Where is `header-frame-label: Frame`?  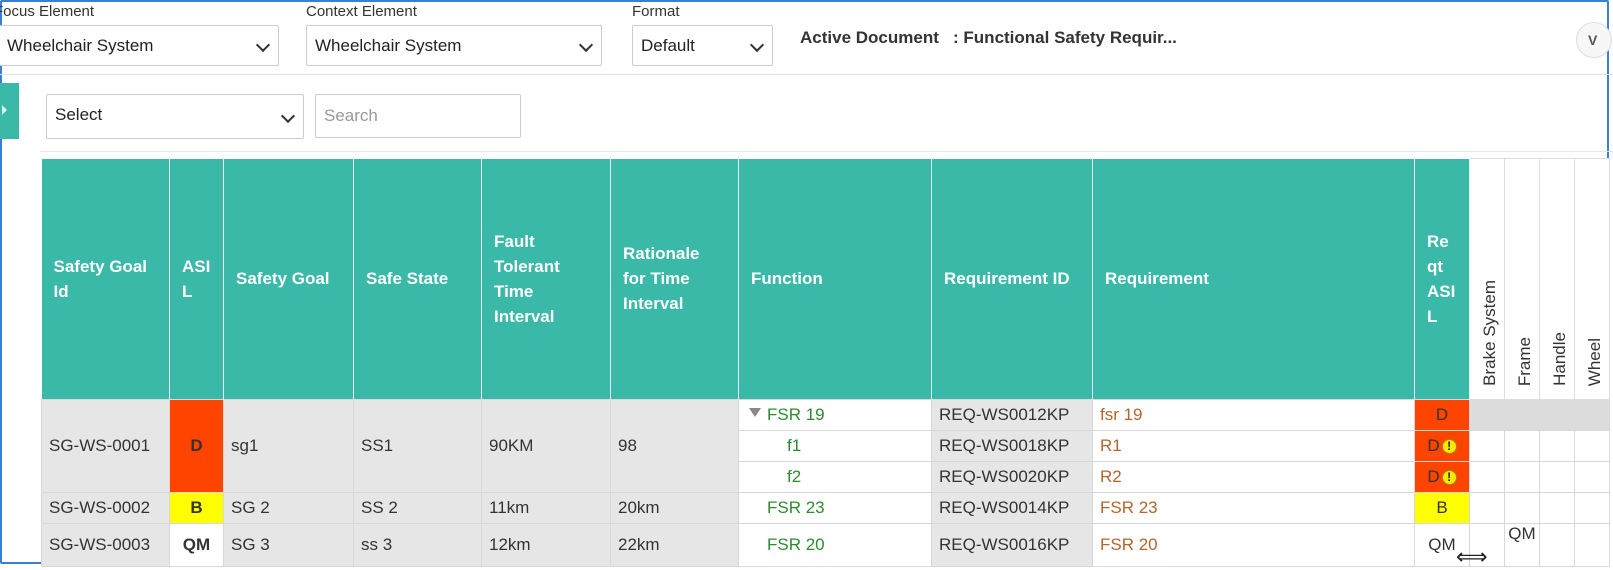
header-frame-label: Frame is located at coordinates (1524, 361).